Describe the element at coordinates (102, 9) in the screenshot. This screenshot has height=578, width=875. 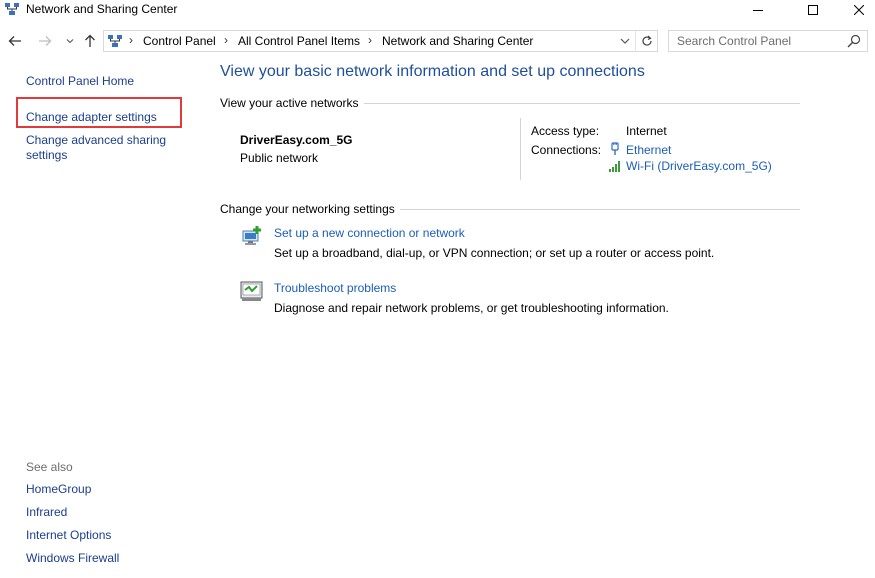
I see `window-title: Network and Sharing Center` at that location.